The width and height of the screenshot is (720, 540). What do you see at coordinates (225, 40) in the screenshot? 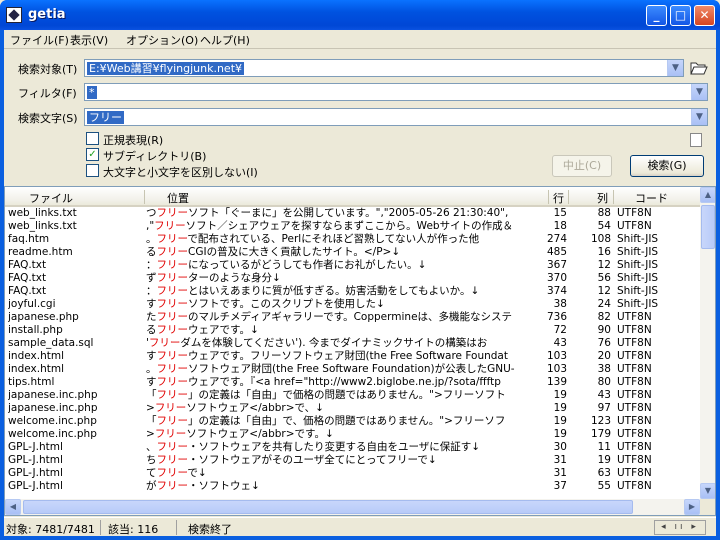
I see `menu-help: ヘルプ(H)` at bounding box center [225, 40].